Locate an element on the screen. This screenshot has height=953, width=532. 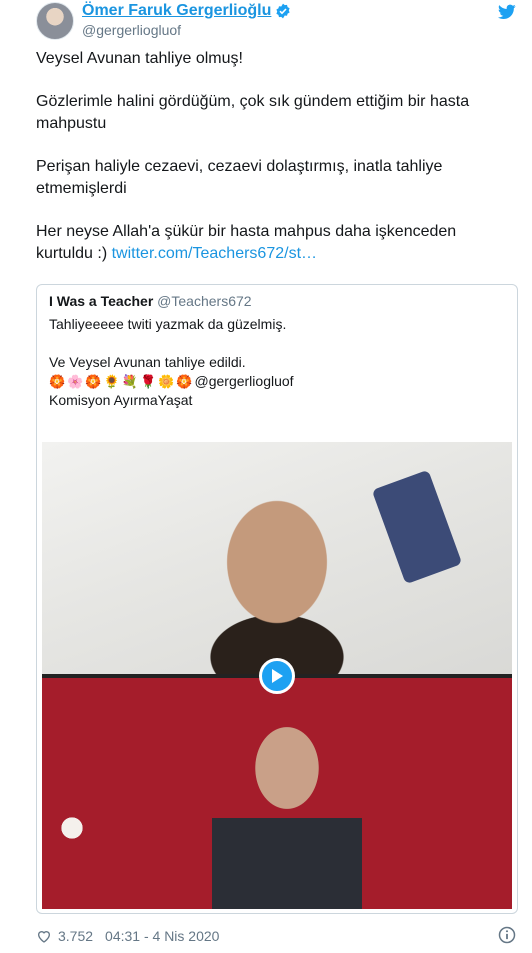
blossom-emoji: 🌼 is located at coordinates (166, 381).